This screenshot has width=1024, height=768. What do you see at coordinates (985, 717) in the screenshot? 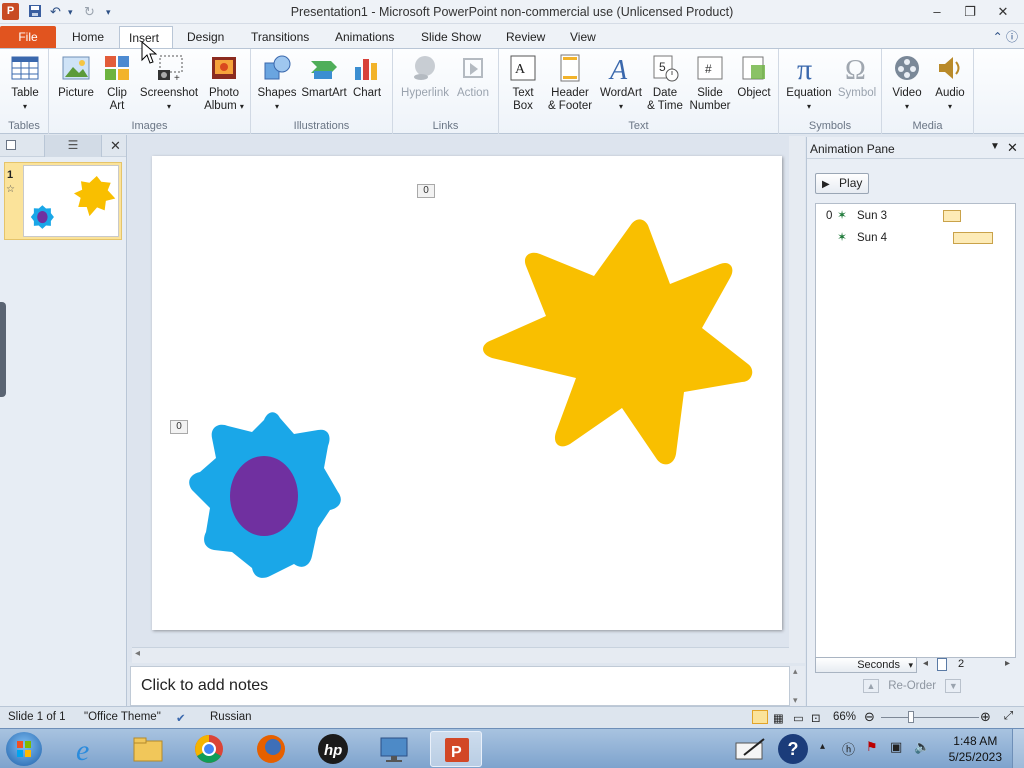
I see `zoom-in-icon: ⊕` at bounding box center [985, 717].